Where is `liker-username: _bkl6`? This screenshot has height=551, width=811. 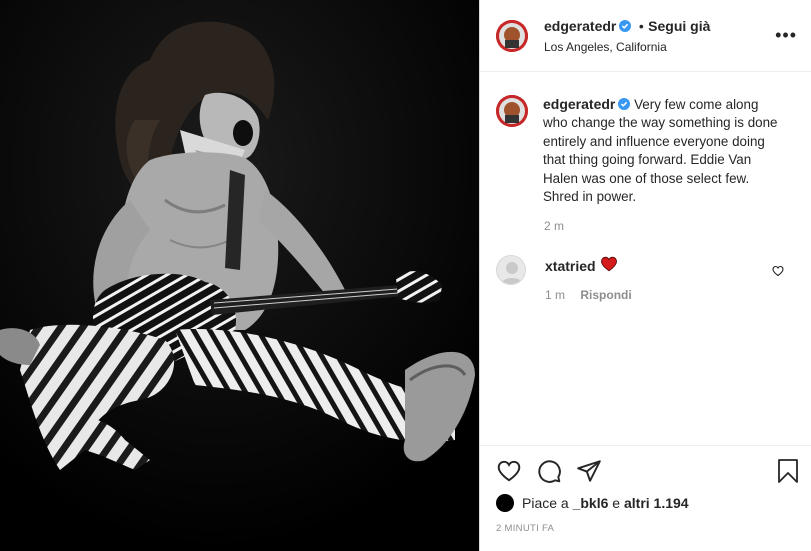
liker-username: _bkl6 is located at coordinates (591, 503).